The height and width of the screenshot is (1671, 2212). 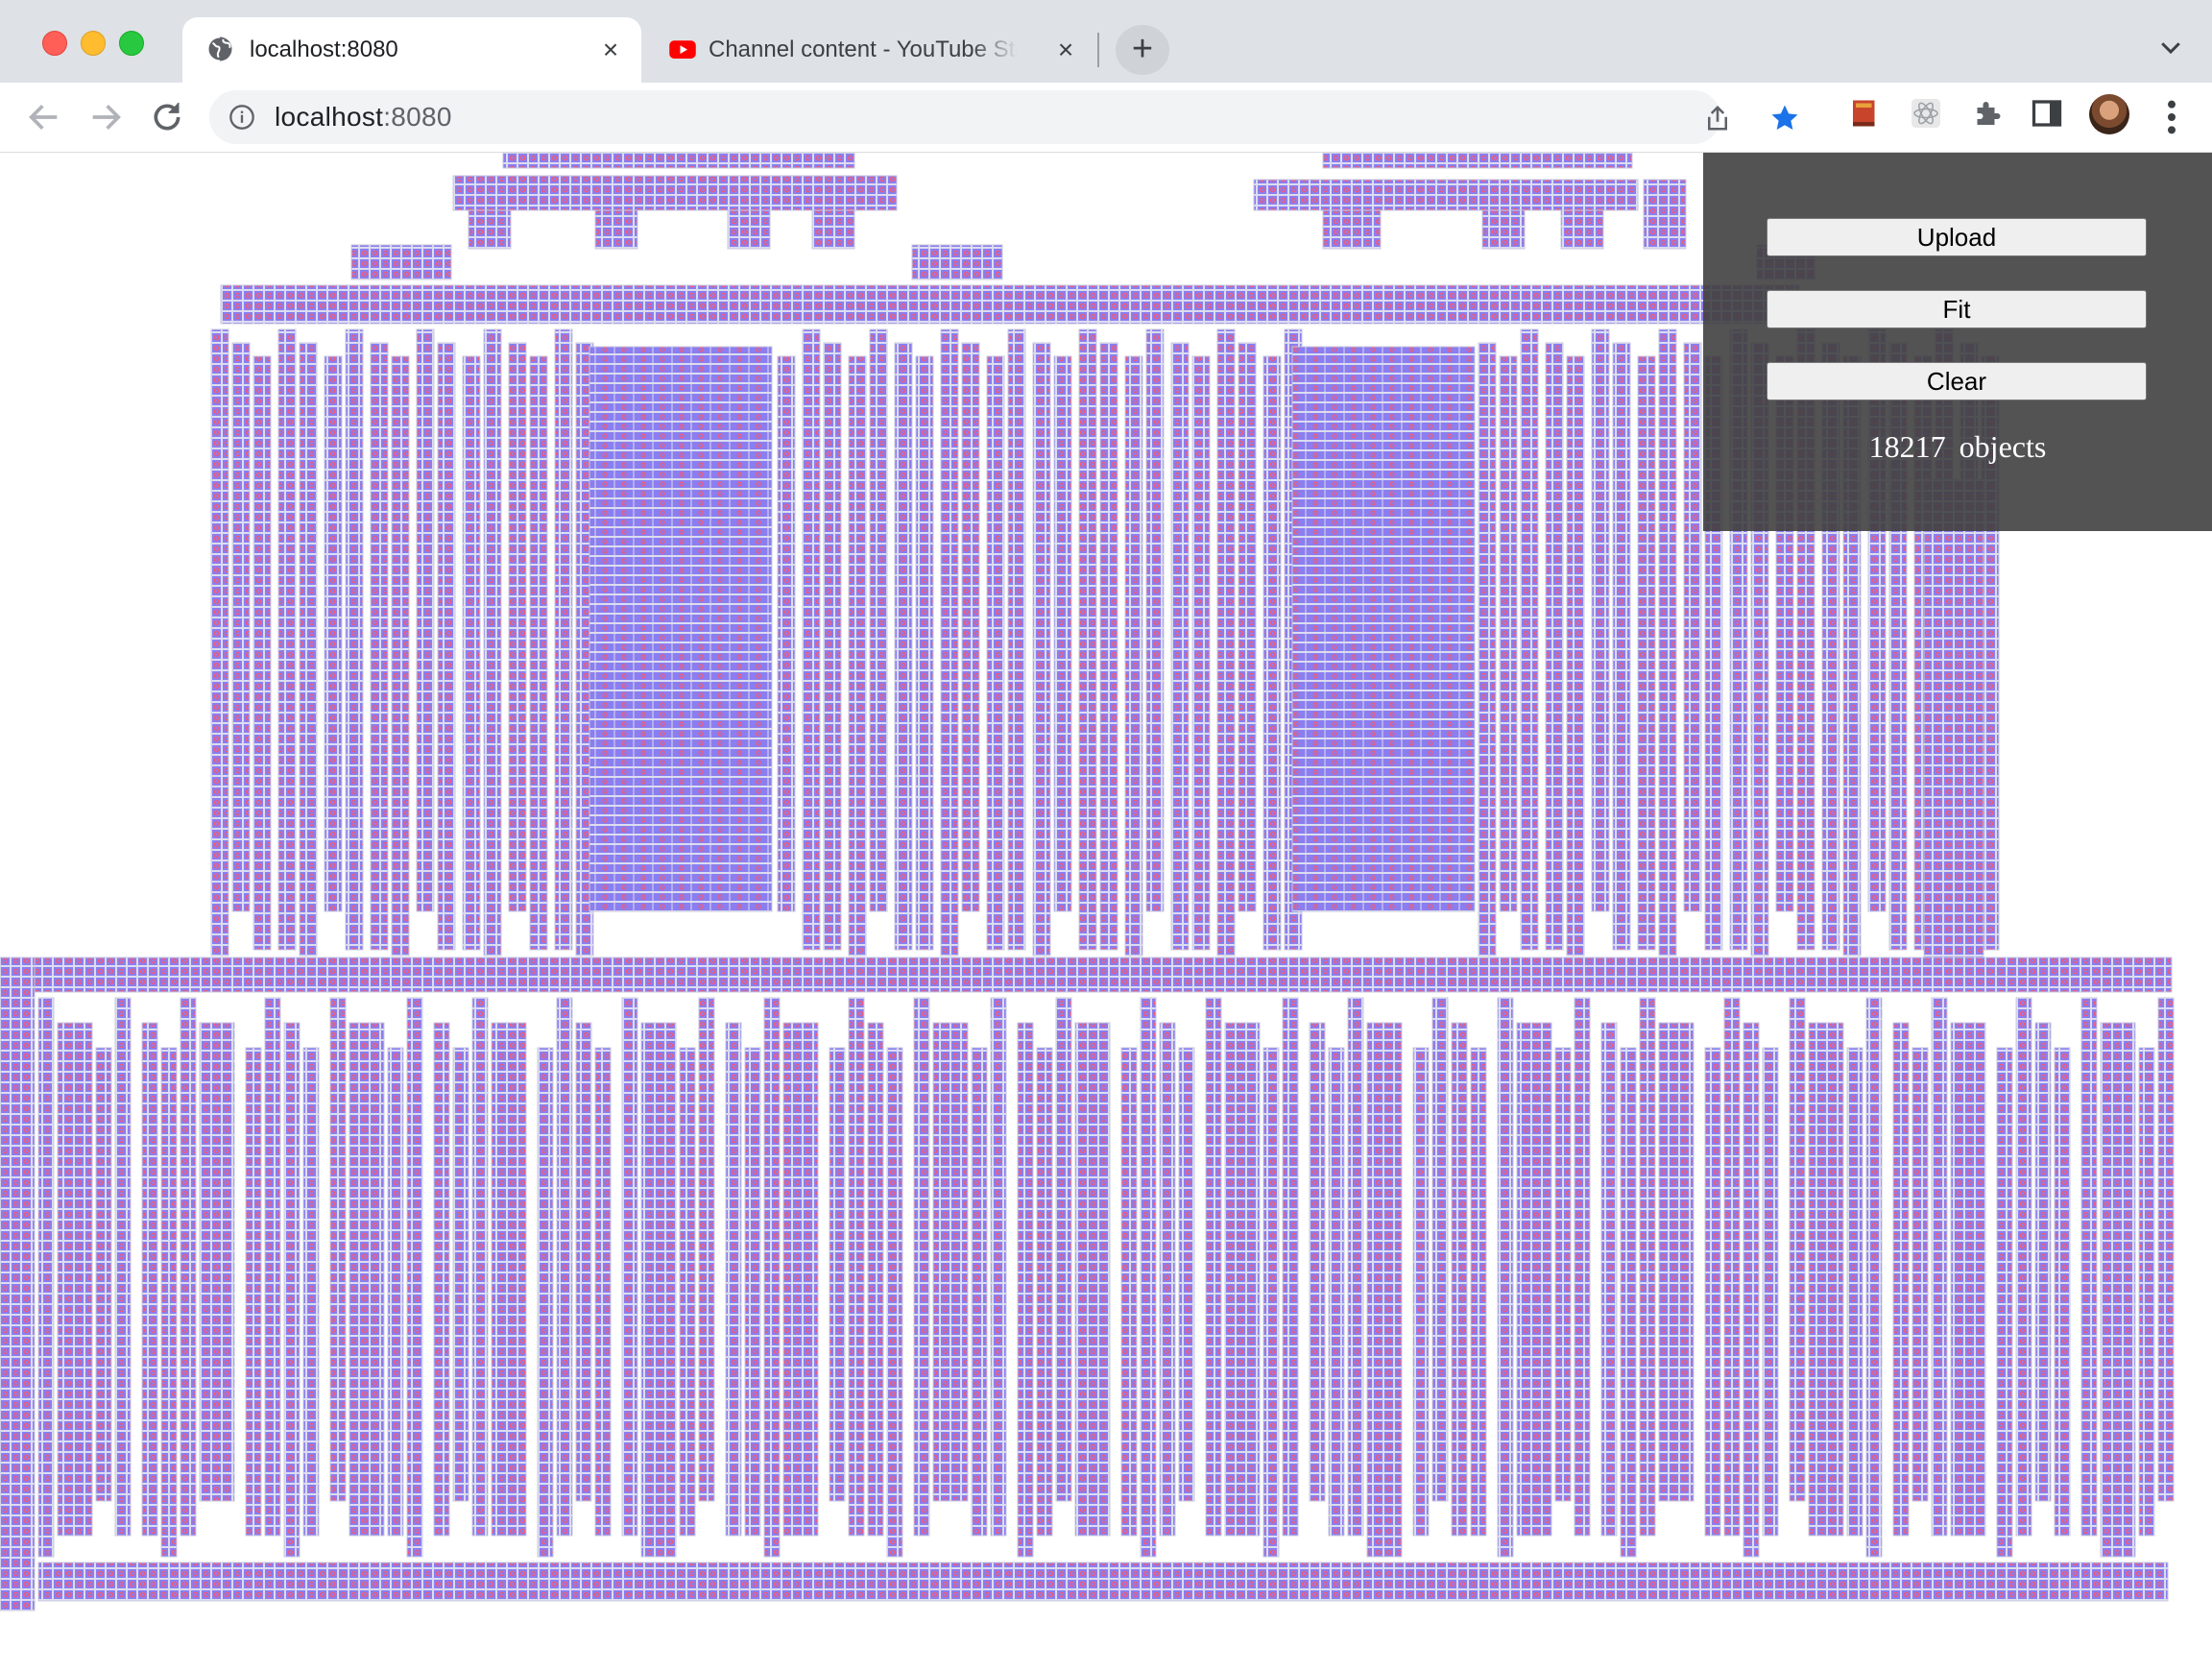 I want to click on extension-book-icon, so click(x=1864, y=114).